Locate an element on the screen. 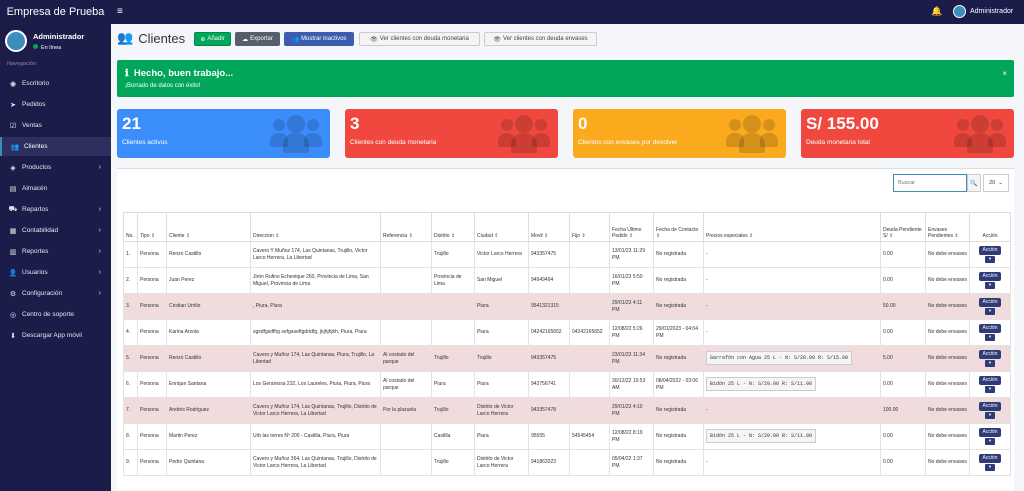  close-icon: × is located at coordinates (1004, 73).